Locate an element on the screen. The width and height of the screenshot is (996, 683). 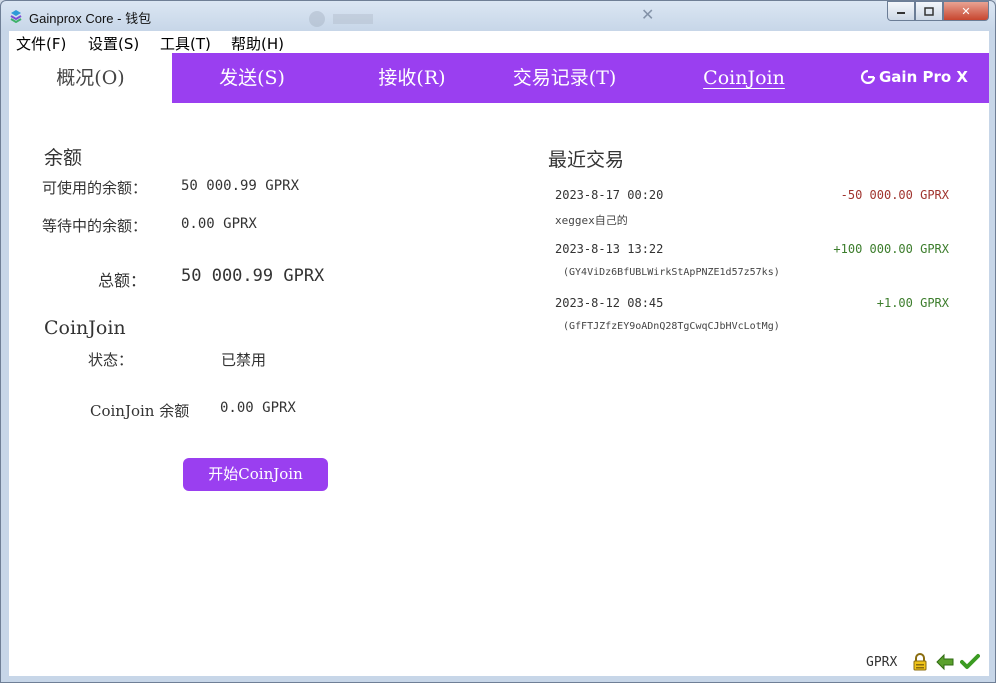
tx-note: (GfFTJZfzEY9oADnQ28TgCwqCJbHVcLotMg) is located at coordinates (671, 326).